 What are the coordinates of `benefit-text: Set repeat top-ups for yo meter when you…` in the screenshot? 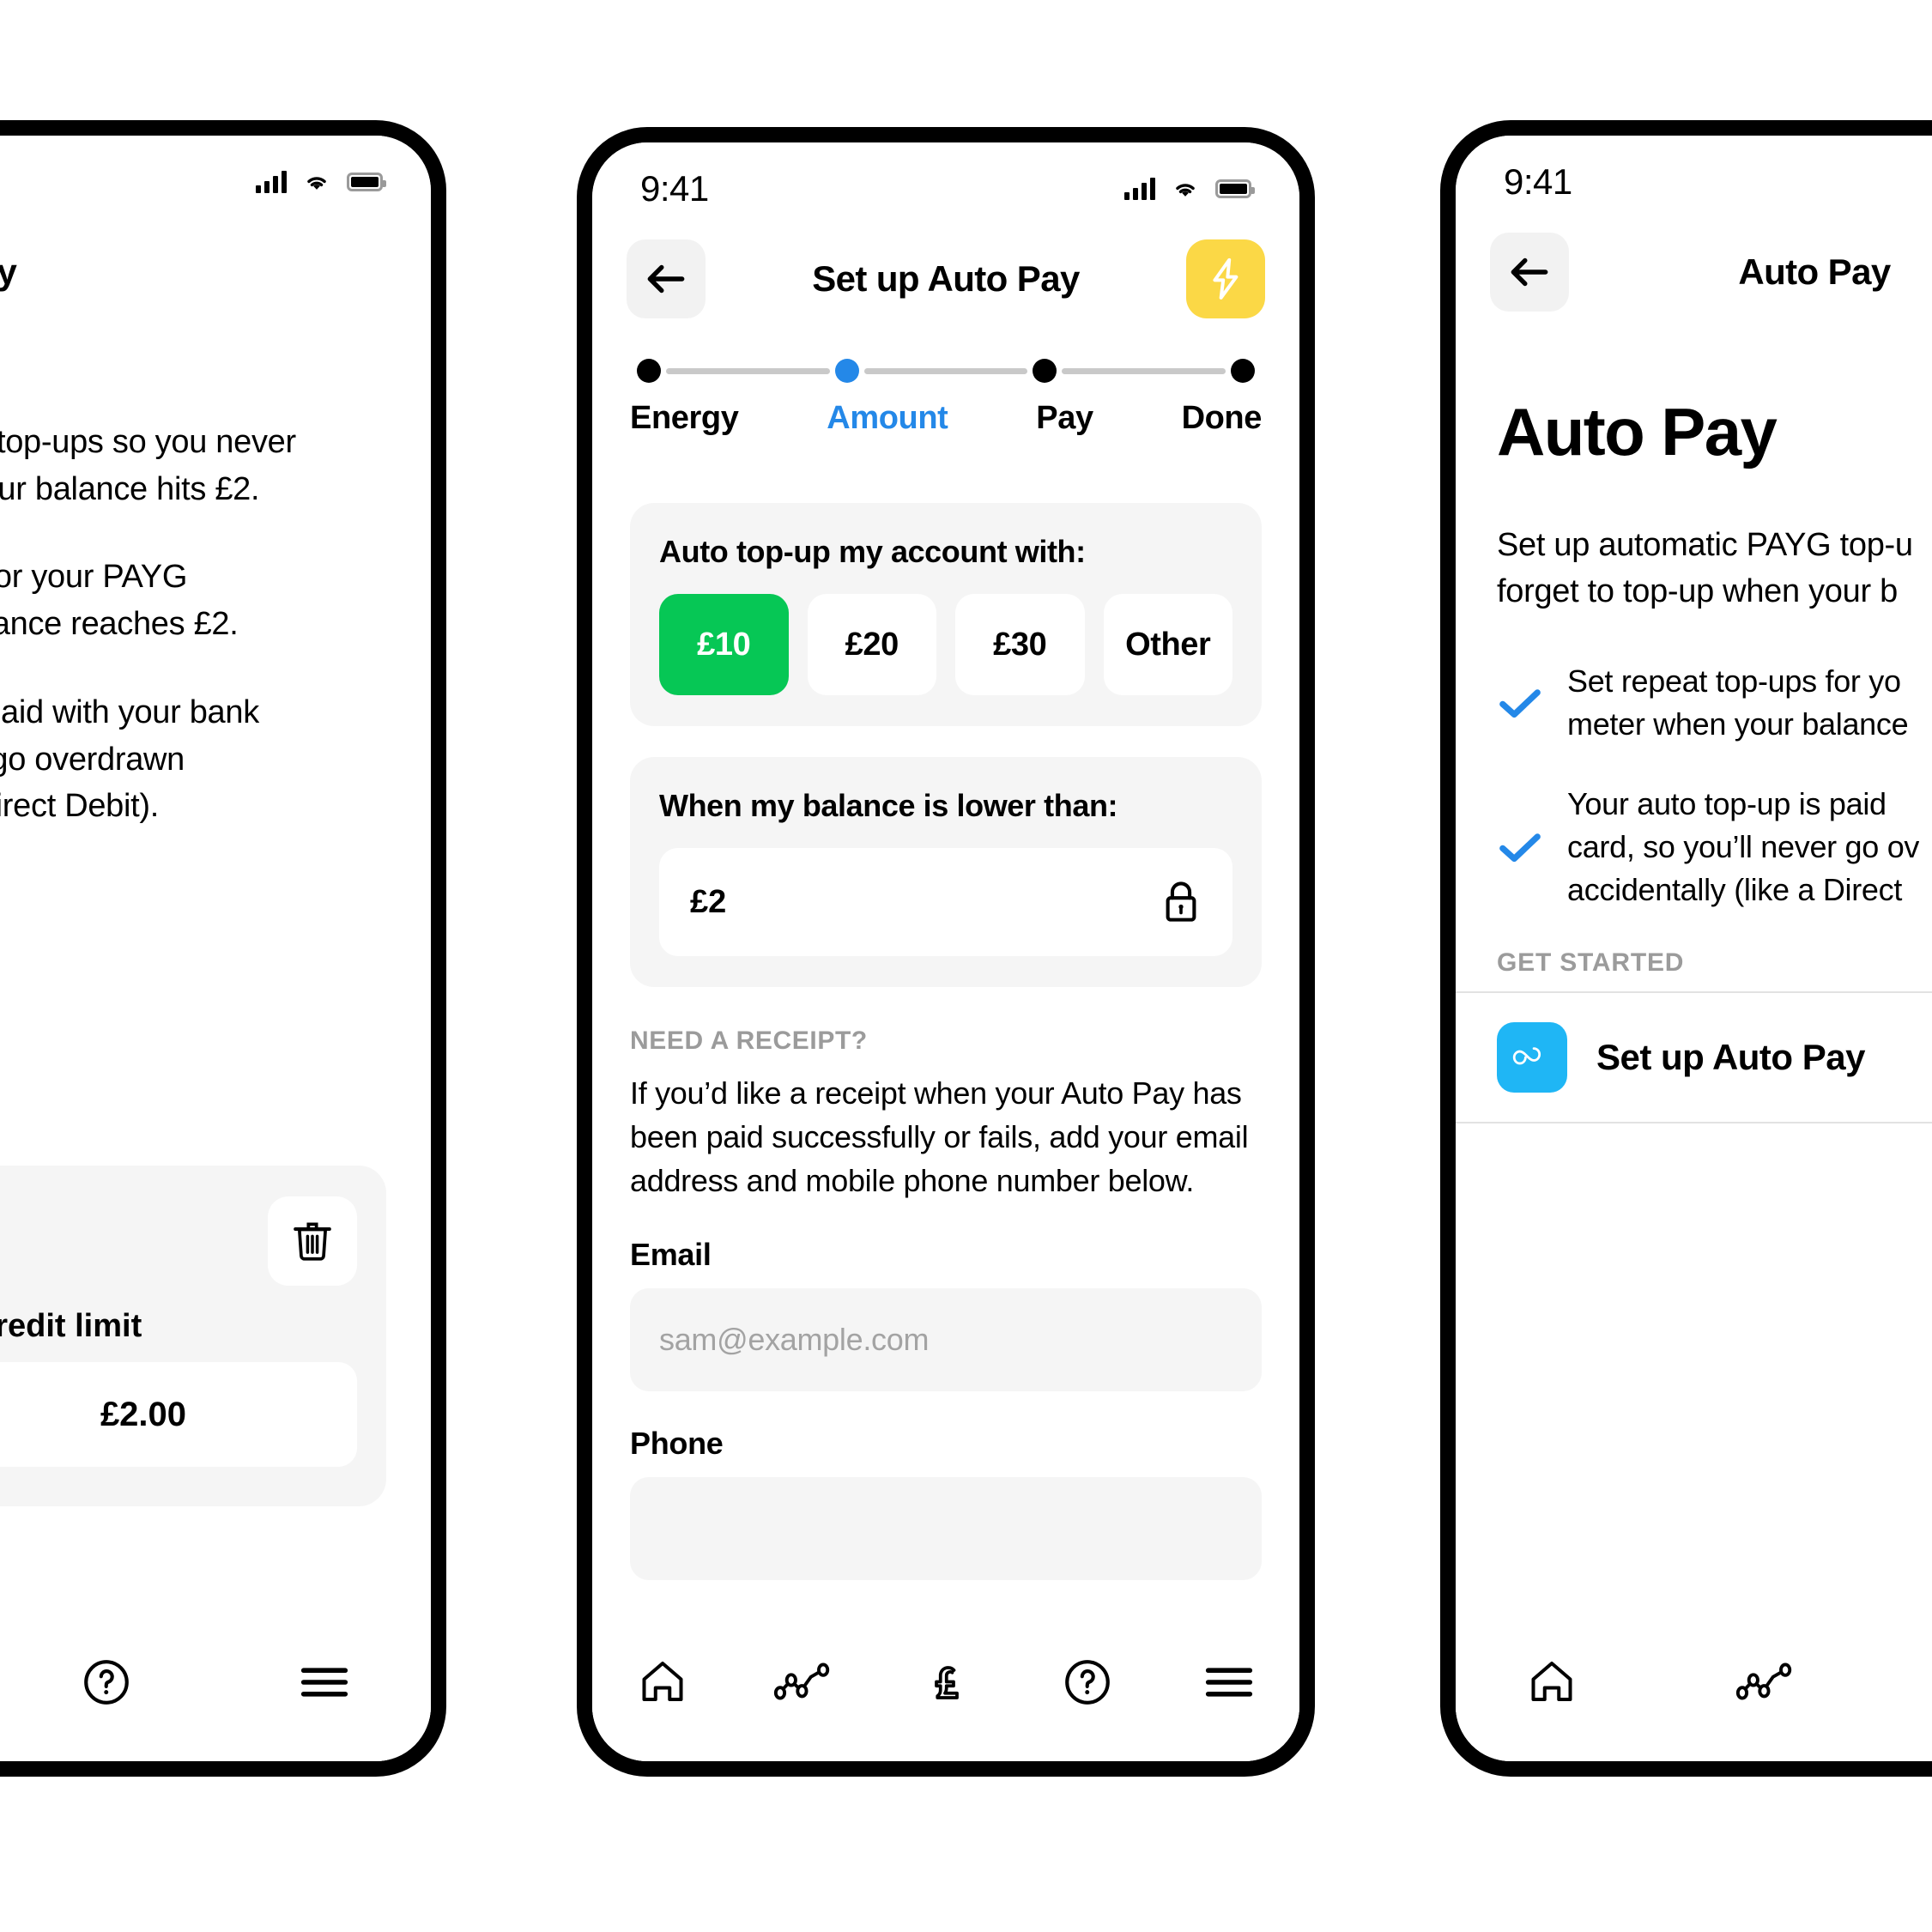 It's located at (1738, 702).